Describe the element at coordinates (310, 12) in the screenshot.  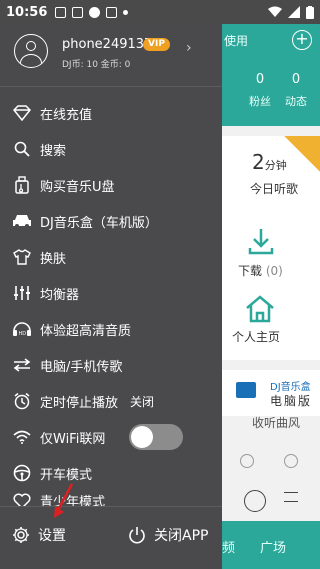
I see `battery-icon` at that location.